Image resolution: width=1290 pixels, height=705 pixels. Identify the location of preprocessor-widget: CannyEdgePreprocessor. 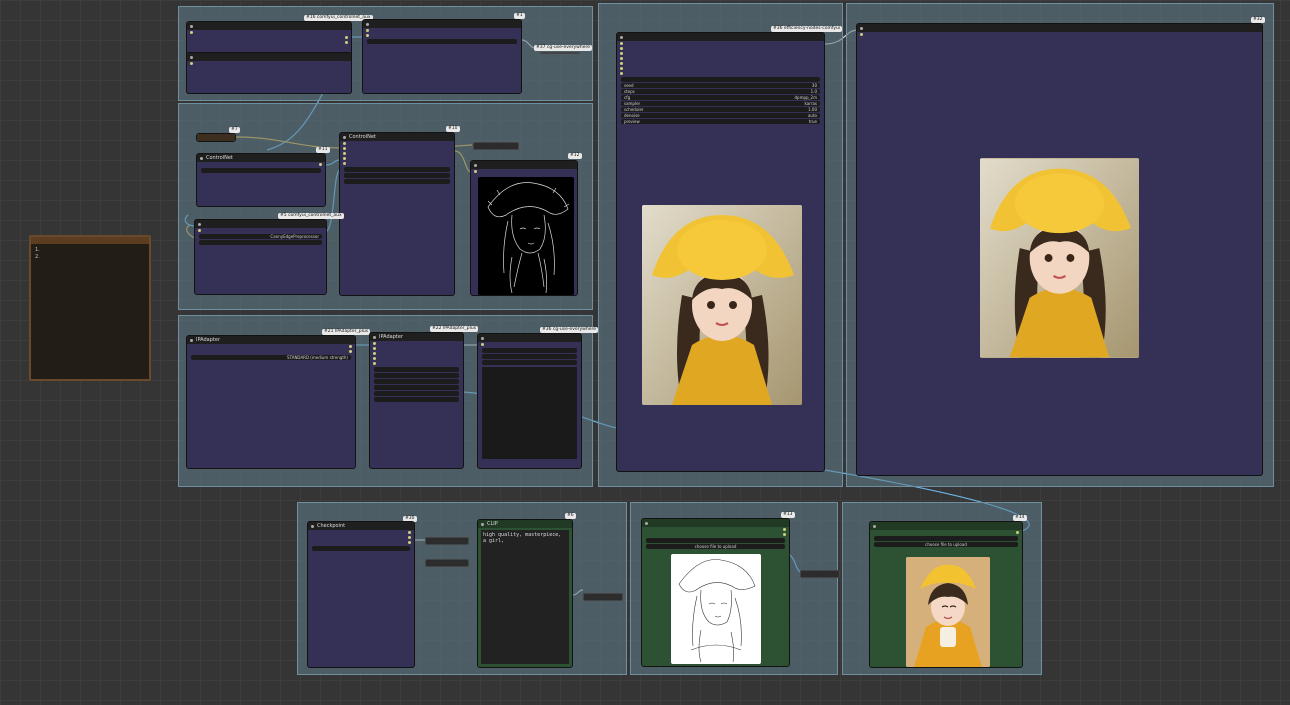
(260, 236).